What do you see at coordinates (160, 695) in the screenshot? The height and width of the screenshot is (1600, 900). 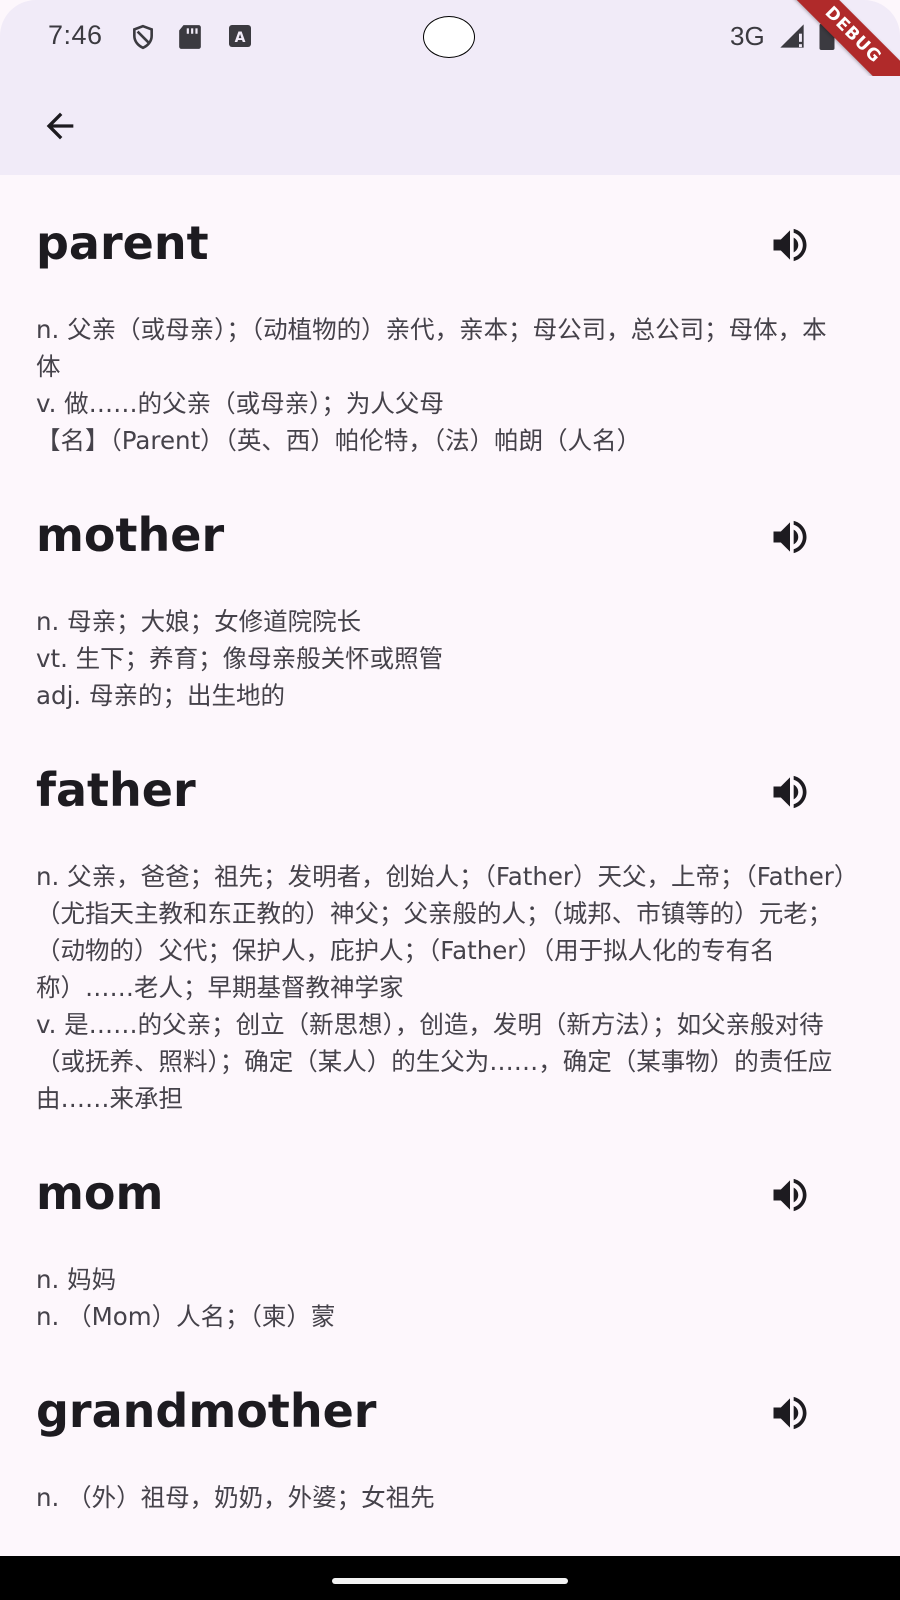 I see `definition-line: adj. 母亲的；出生地的` at bounding box center [160, 695].